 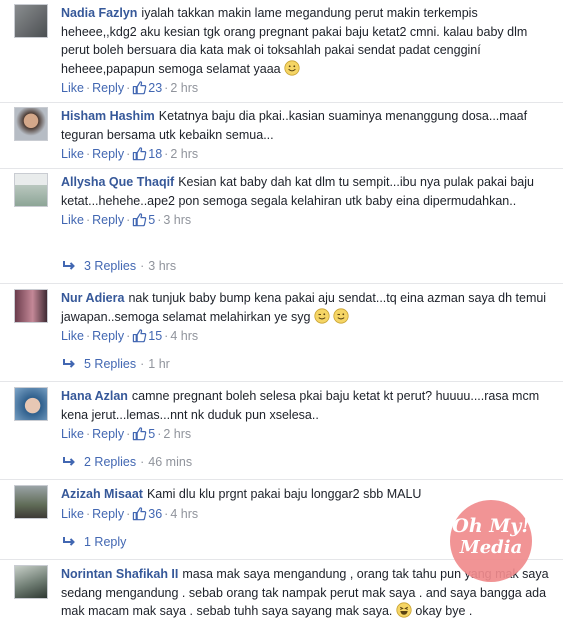 I want to click on like-count: 15, so click(x=155, y=336).